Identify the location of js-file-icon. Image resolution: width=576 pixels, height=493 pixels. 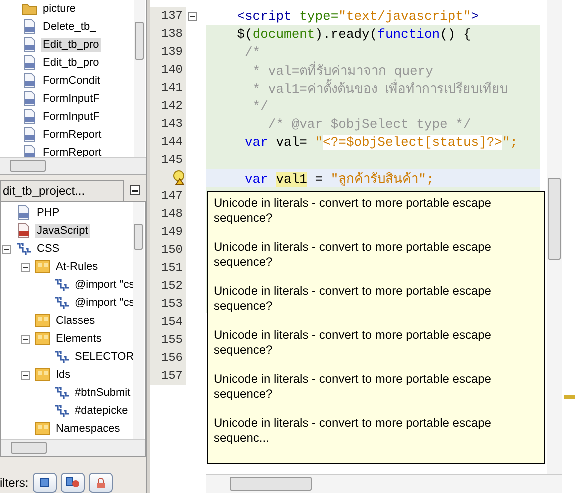
(24, 231).